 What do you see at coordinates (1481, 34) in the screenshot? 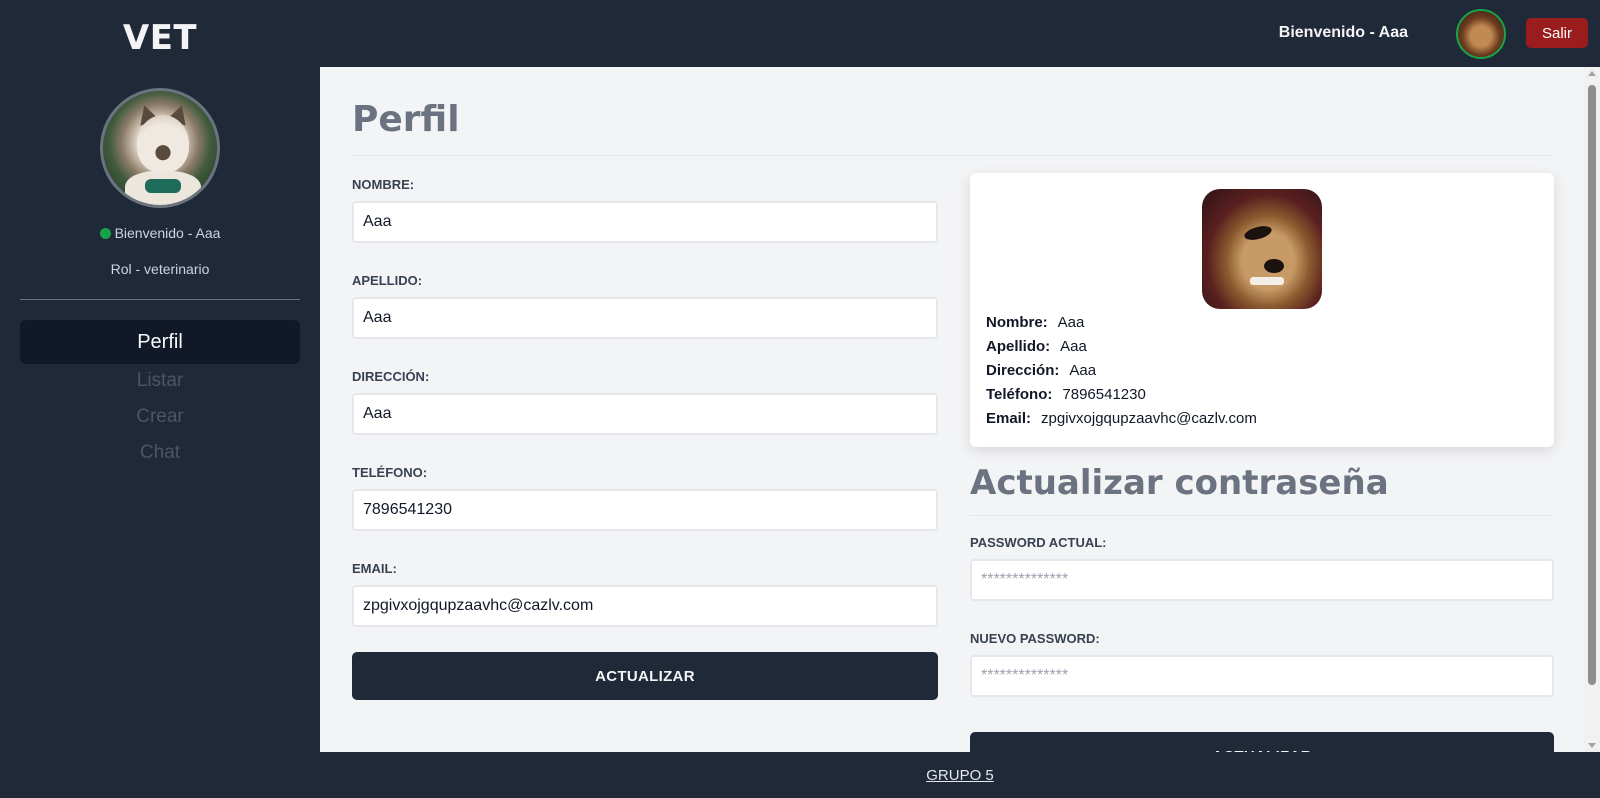
I see `topbar-avatar` at bounding box center [1481, 34].